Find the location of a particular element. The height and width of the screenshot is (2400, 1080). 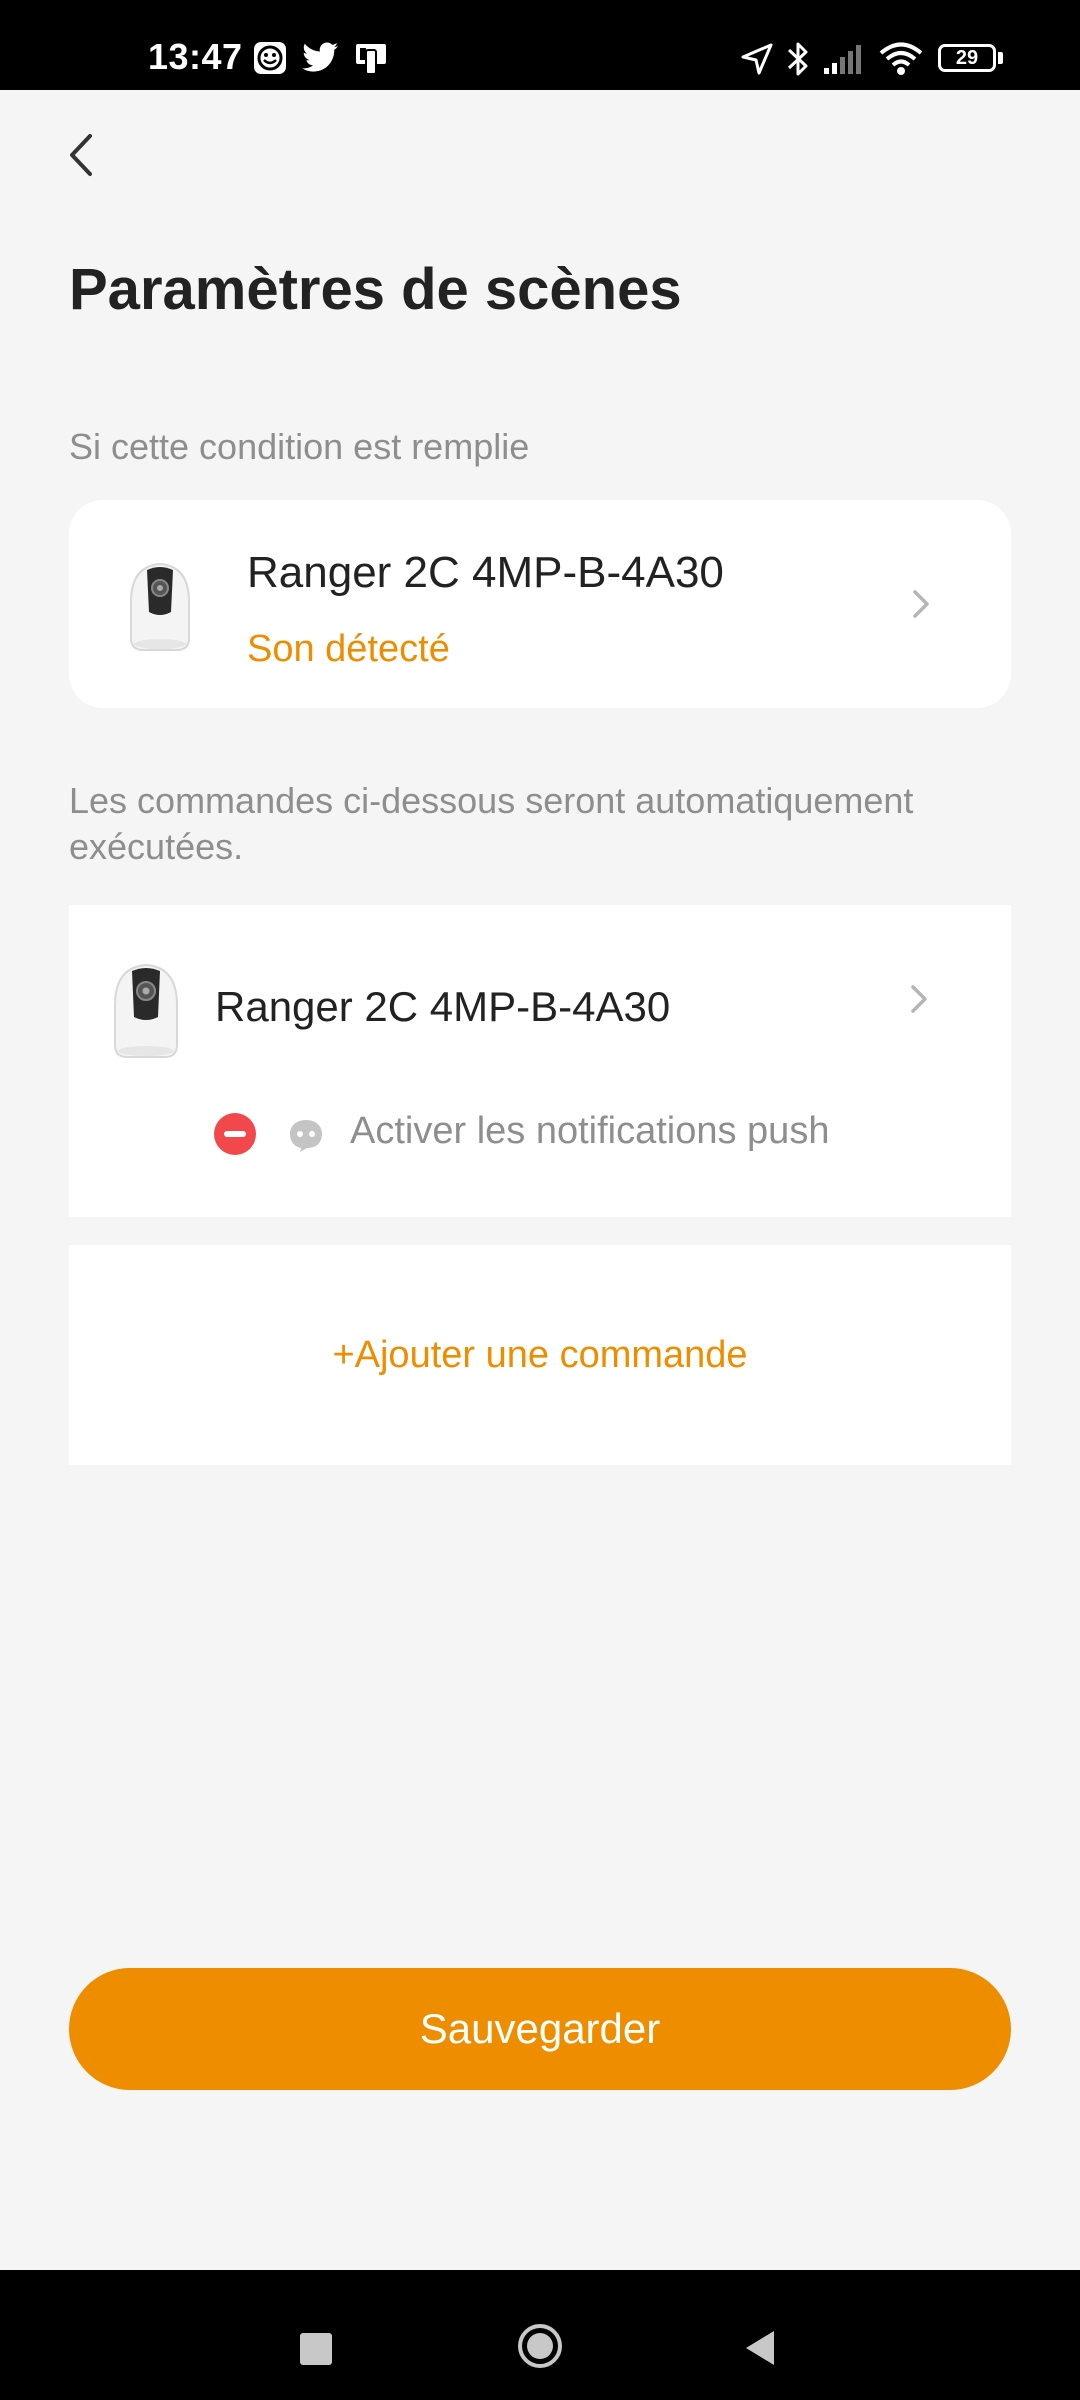

add-command-button: +Ajouter une commande is located at coordinates (540, 1355).